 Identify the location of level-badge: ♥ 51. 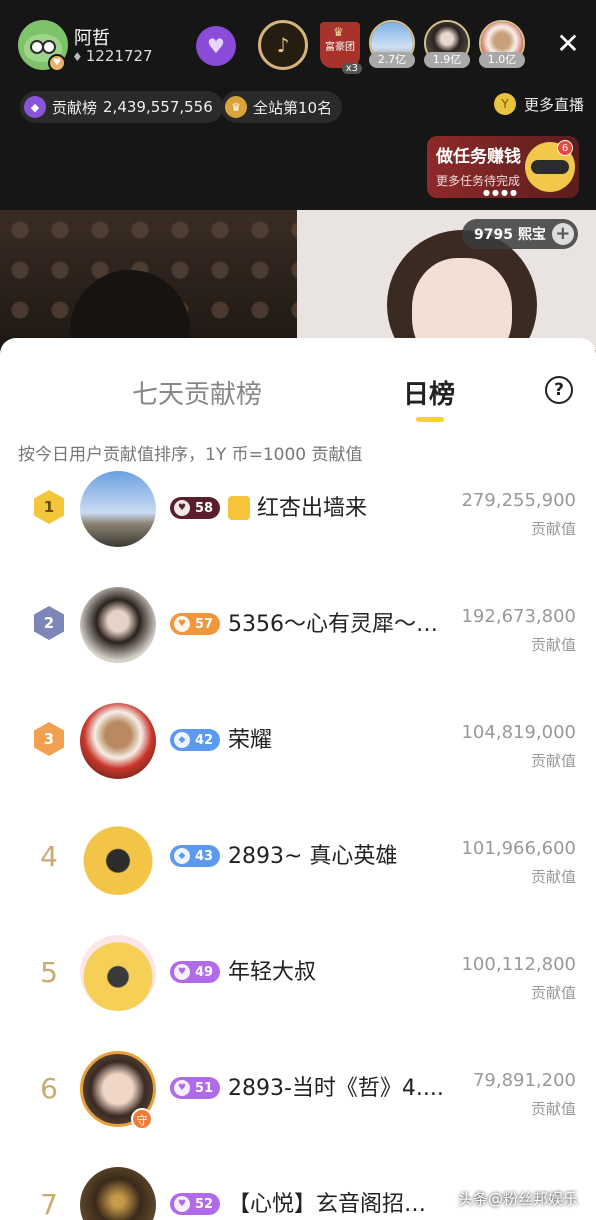
(195, 1088).